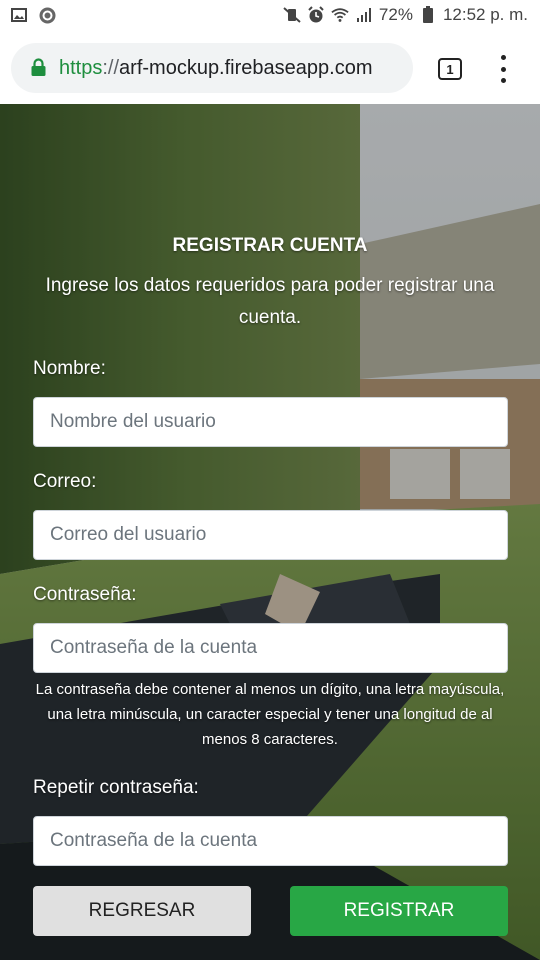 This screenshot has height=960, width=540. Describe the element at coordinates (485, 14) in the screenshot. I see `clock: 12:52 p. m.` at that location.